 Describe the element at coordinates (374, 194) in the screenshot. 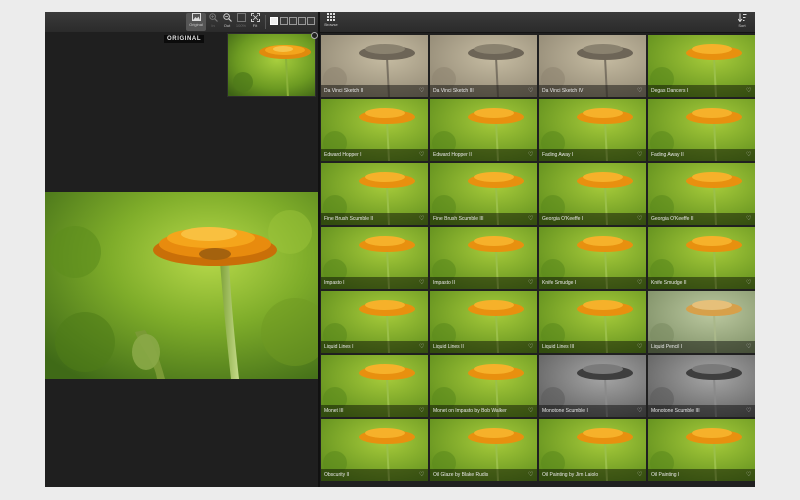

I see `effect-tile: Fine Brush Scumble II ♡` at that location.